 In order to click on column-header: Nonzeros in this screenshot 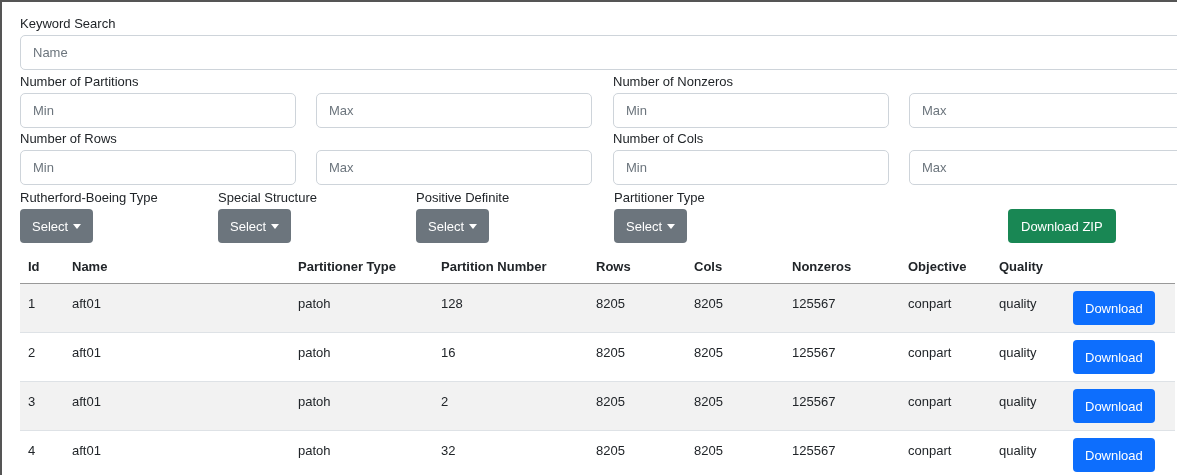, I will do `click(842, 266)`.